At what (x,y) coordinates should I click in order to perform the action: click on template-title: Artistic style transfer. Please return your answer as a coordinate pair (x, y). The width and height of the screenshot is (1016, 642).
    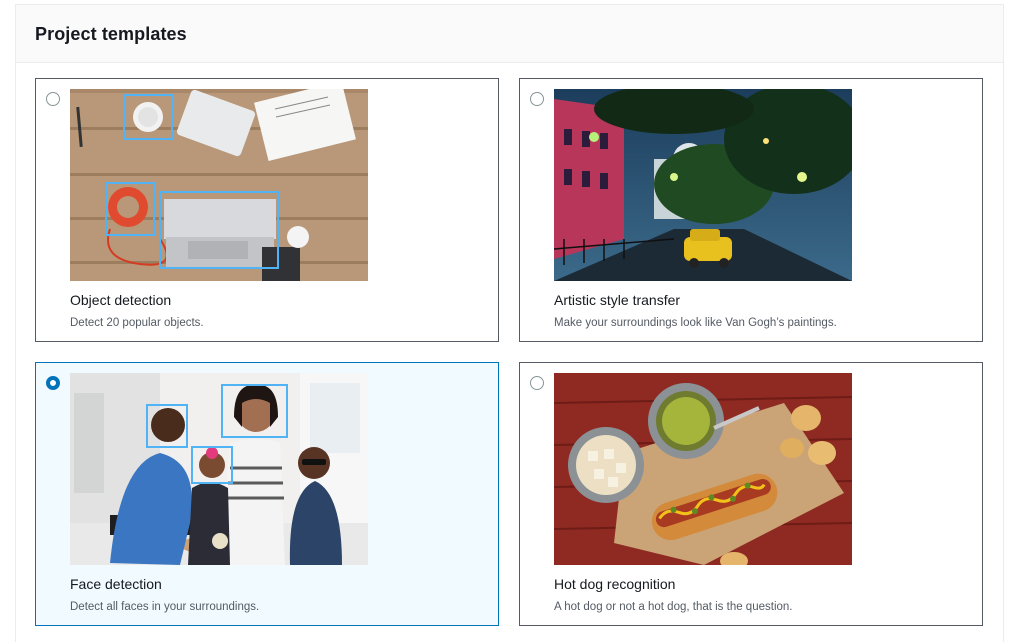
    Looking at the image, I should click on (617, 300).